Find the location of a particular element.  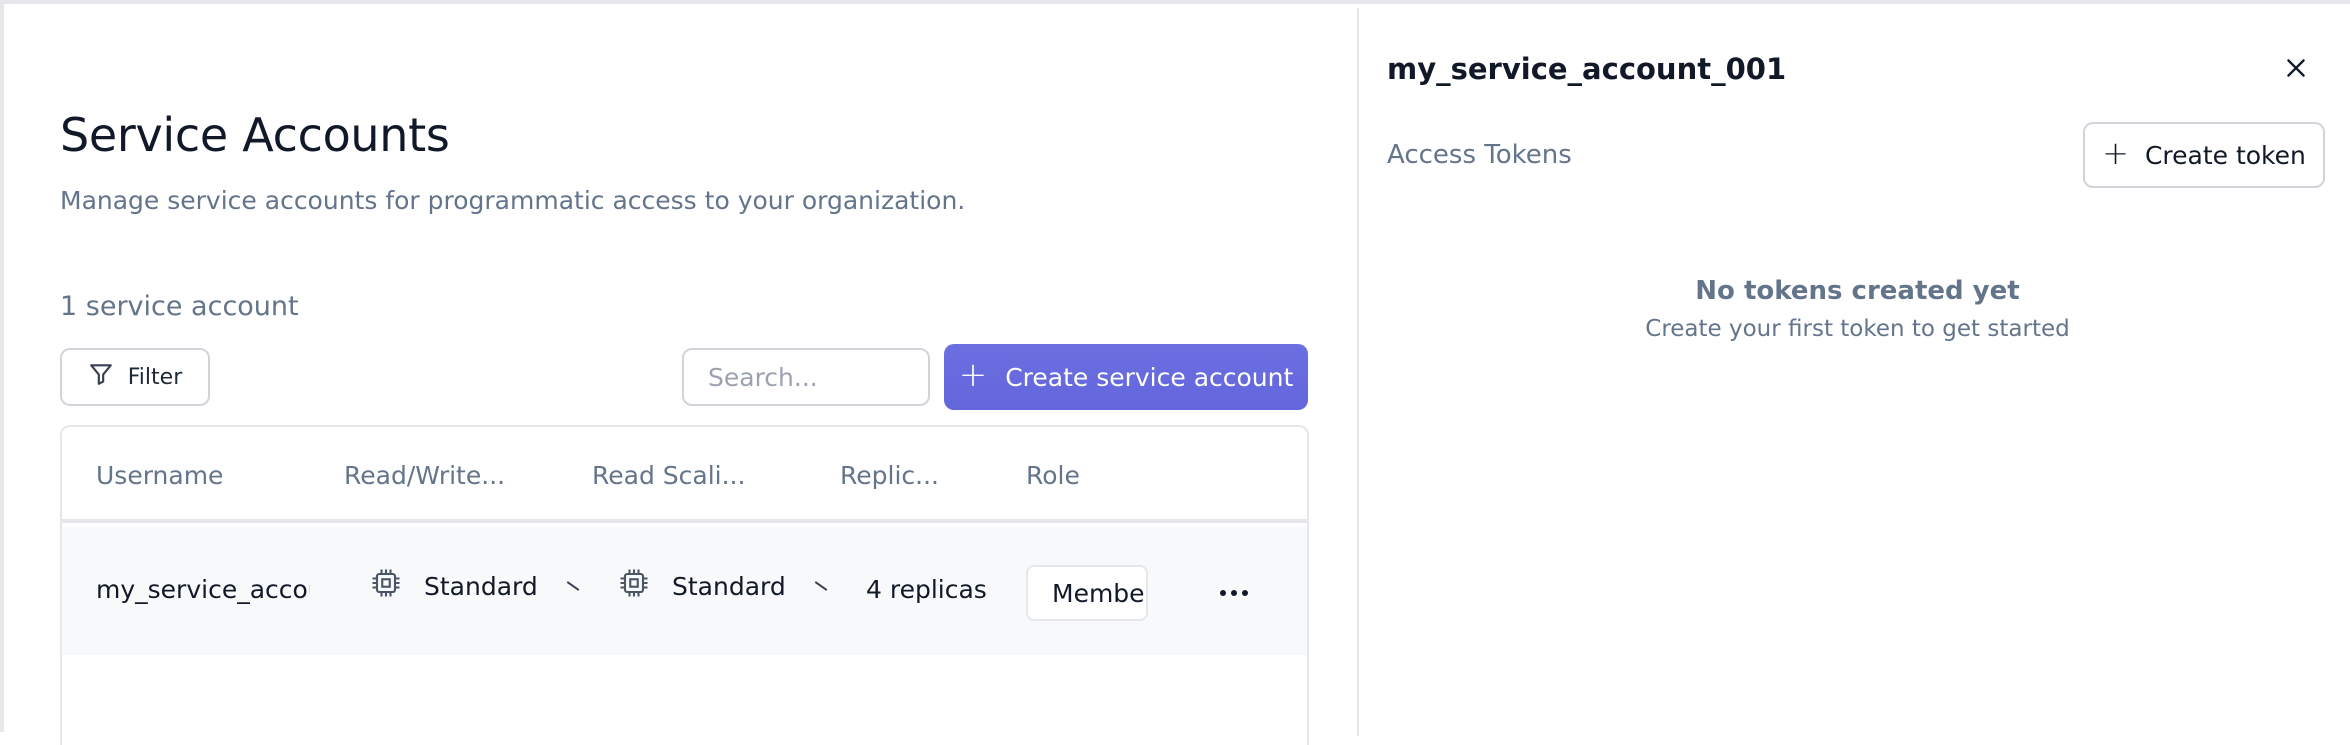

close-icon is located at coordinates (2296, 70).